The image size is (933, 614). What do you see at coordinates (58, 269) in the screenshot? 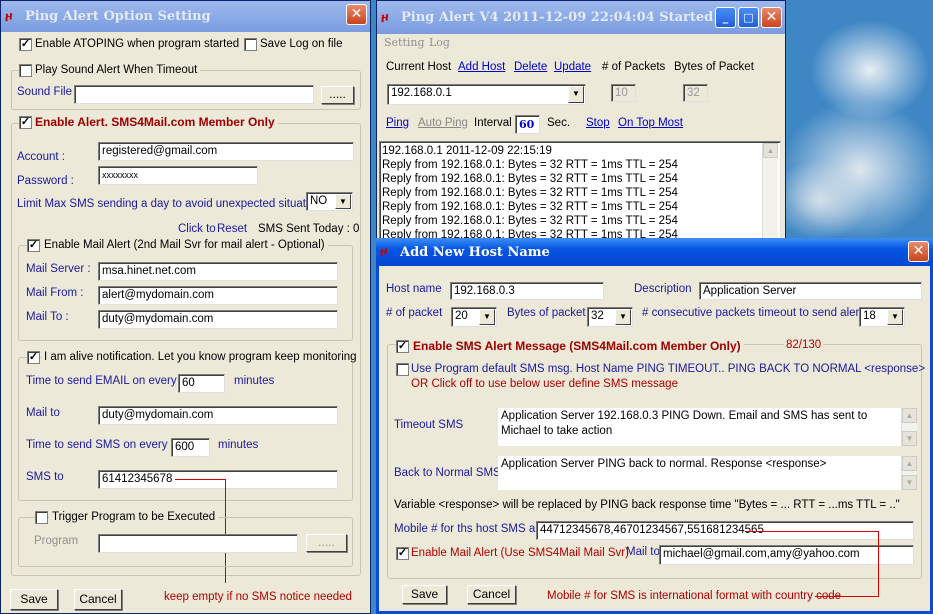
I see `mail-server-label: Mail Server :` at bounding box center [58, 269].